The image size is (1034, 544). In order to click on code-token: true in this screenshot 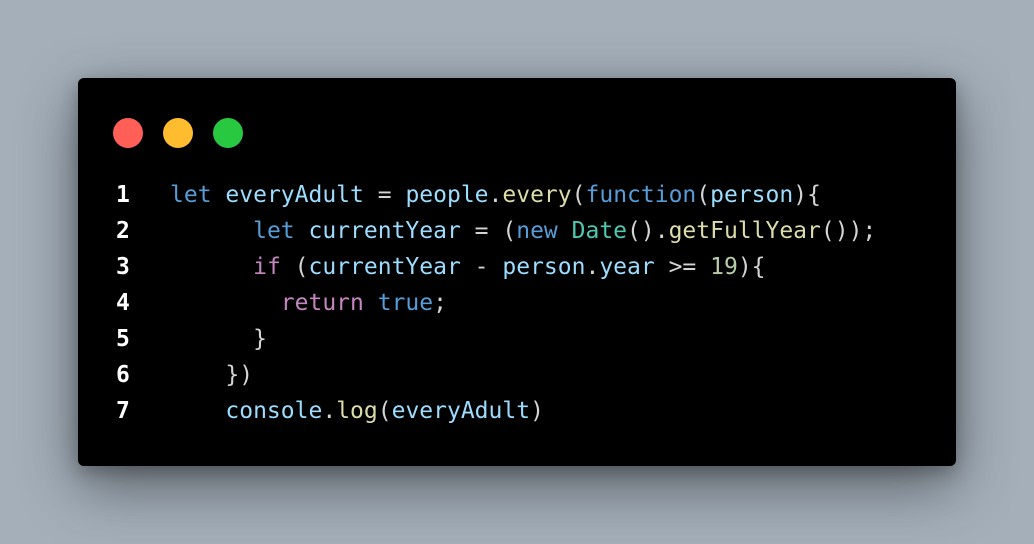, I will do `click(405, 303)`.